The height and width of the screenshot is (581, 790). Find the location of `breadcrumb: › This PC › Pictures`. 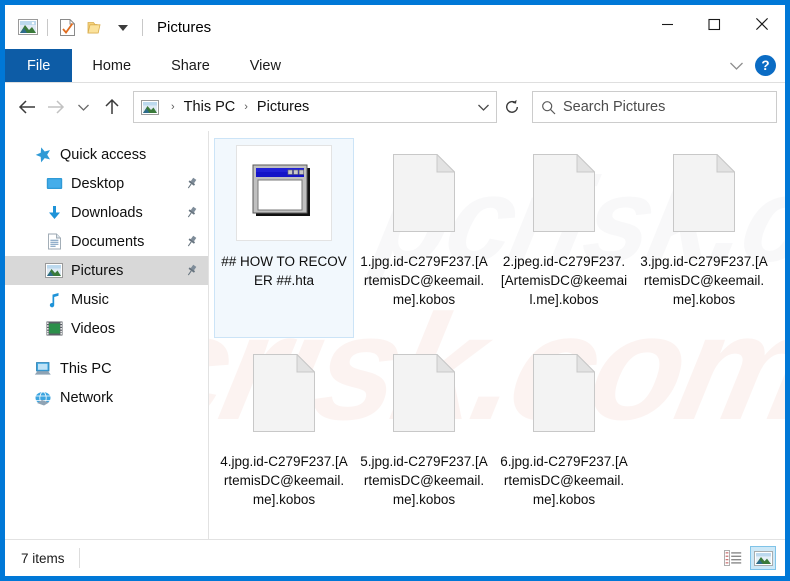

breadcrumb: › This PC › Pictures is located at coordinates (302, 107).